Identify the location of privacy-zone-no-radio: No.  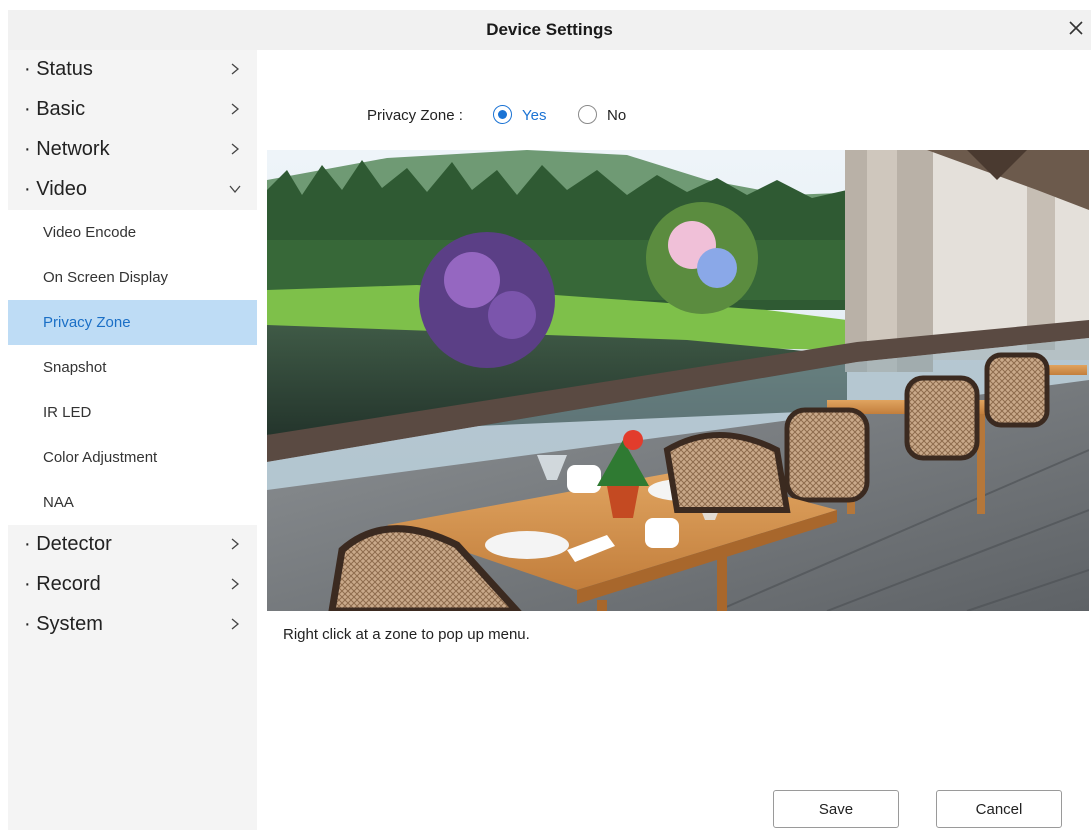
(608, 115).